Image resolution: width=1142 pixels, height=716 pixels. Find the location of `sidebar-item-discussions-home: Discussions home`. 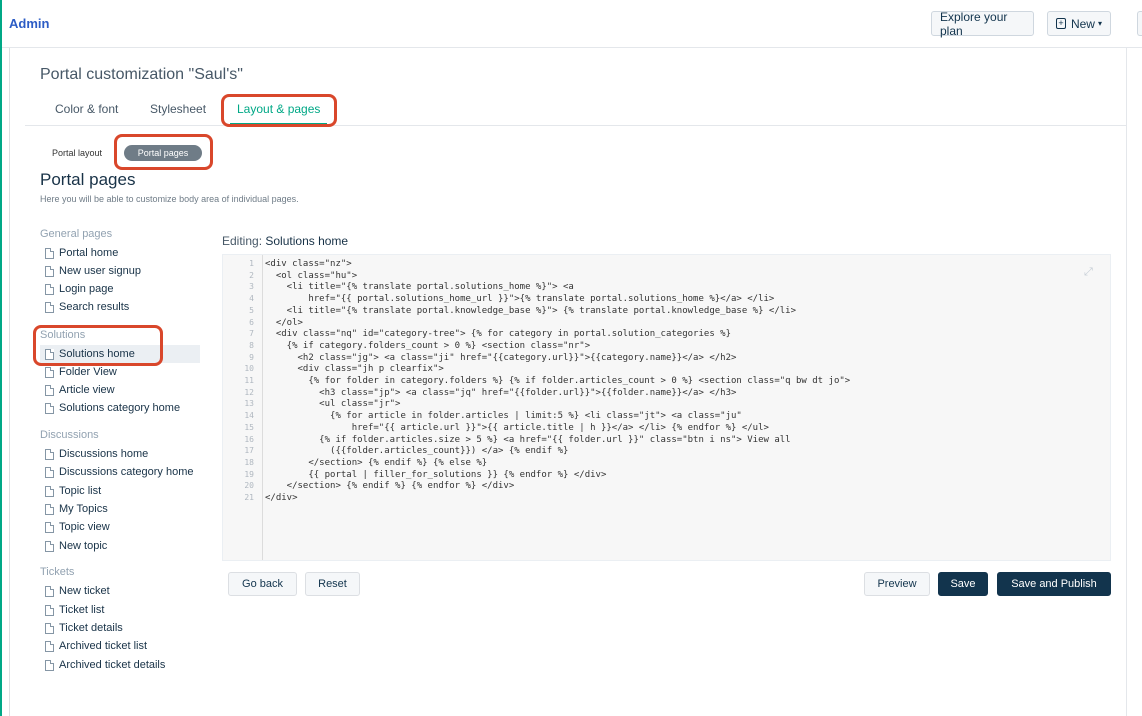

sidebar-item-discussions-home: Discussions home is located at coordinates (120, 454).